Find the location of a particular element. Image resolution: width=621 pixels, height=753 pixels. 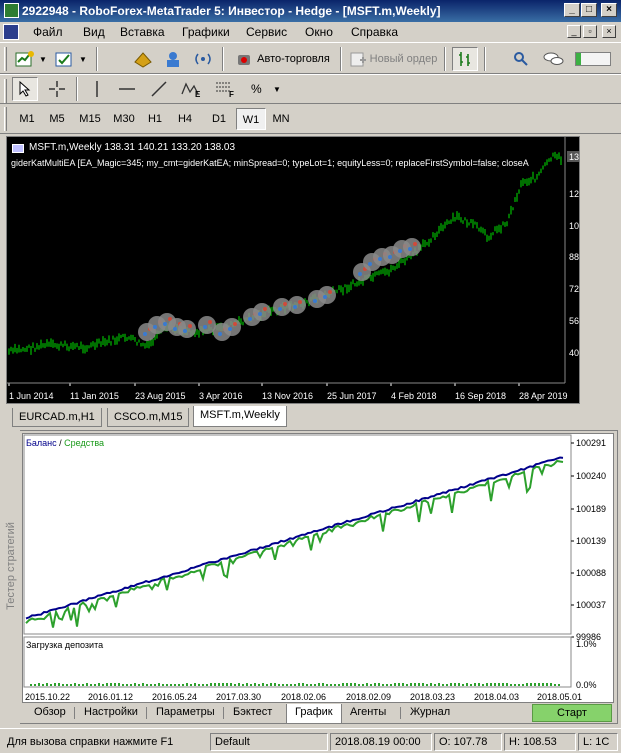

price-label: 72.79 is located at coordinates (574, 289).